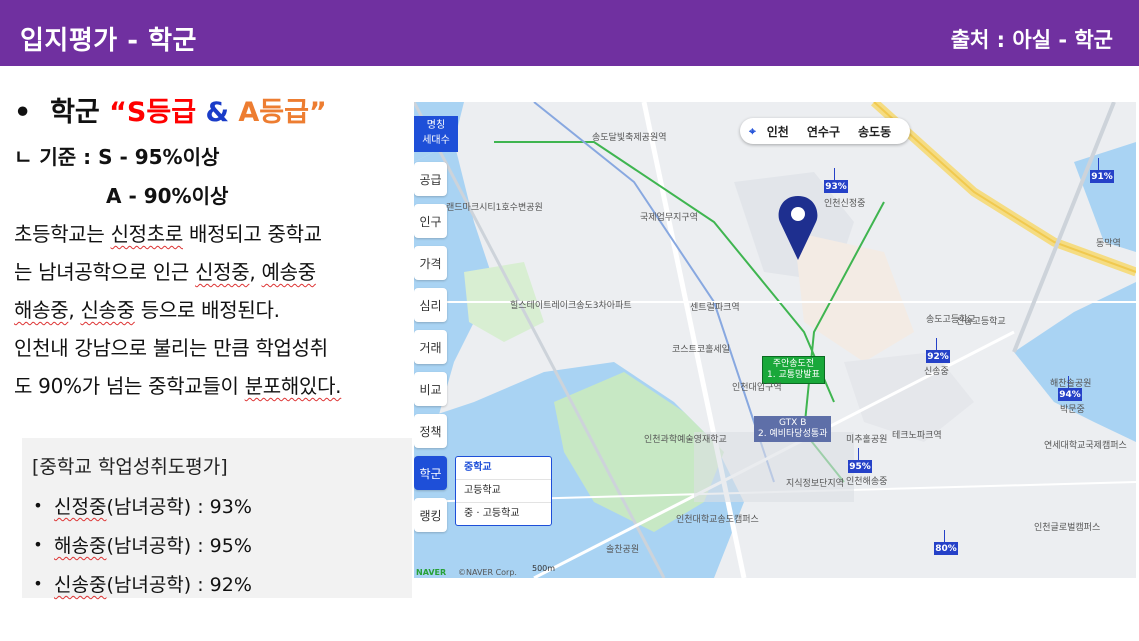  I want to click on list-item: • 해송중 (남녀공학) : 95%, so click(137, 544).